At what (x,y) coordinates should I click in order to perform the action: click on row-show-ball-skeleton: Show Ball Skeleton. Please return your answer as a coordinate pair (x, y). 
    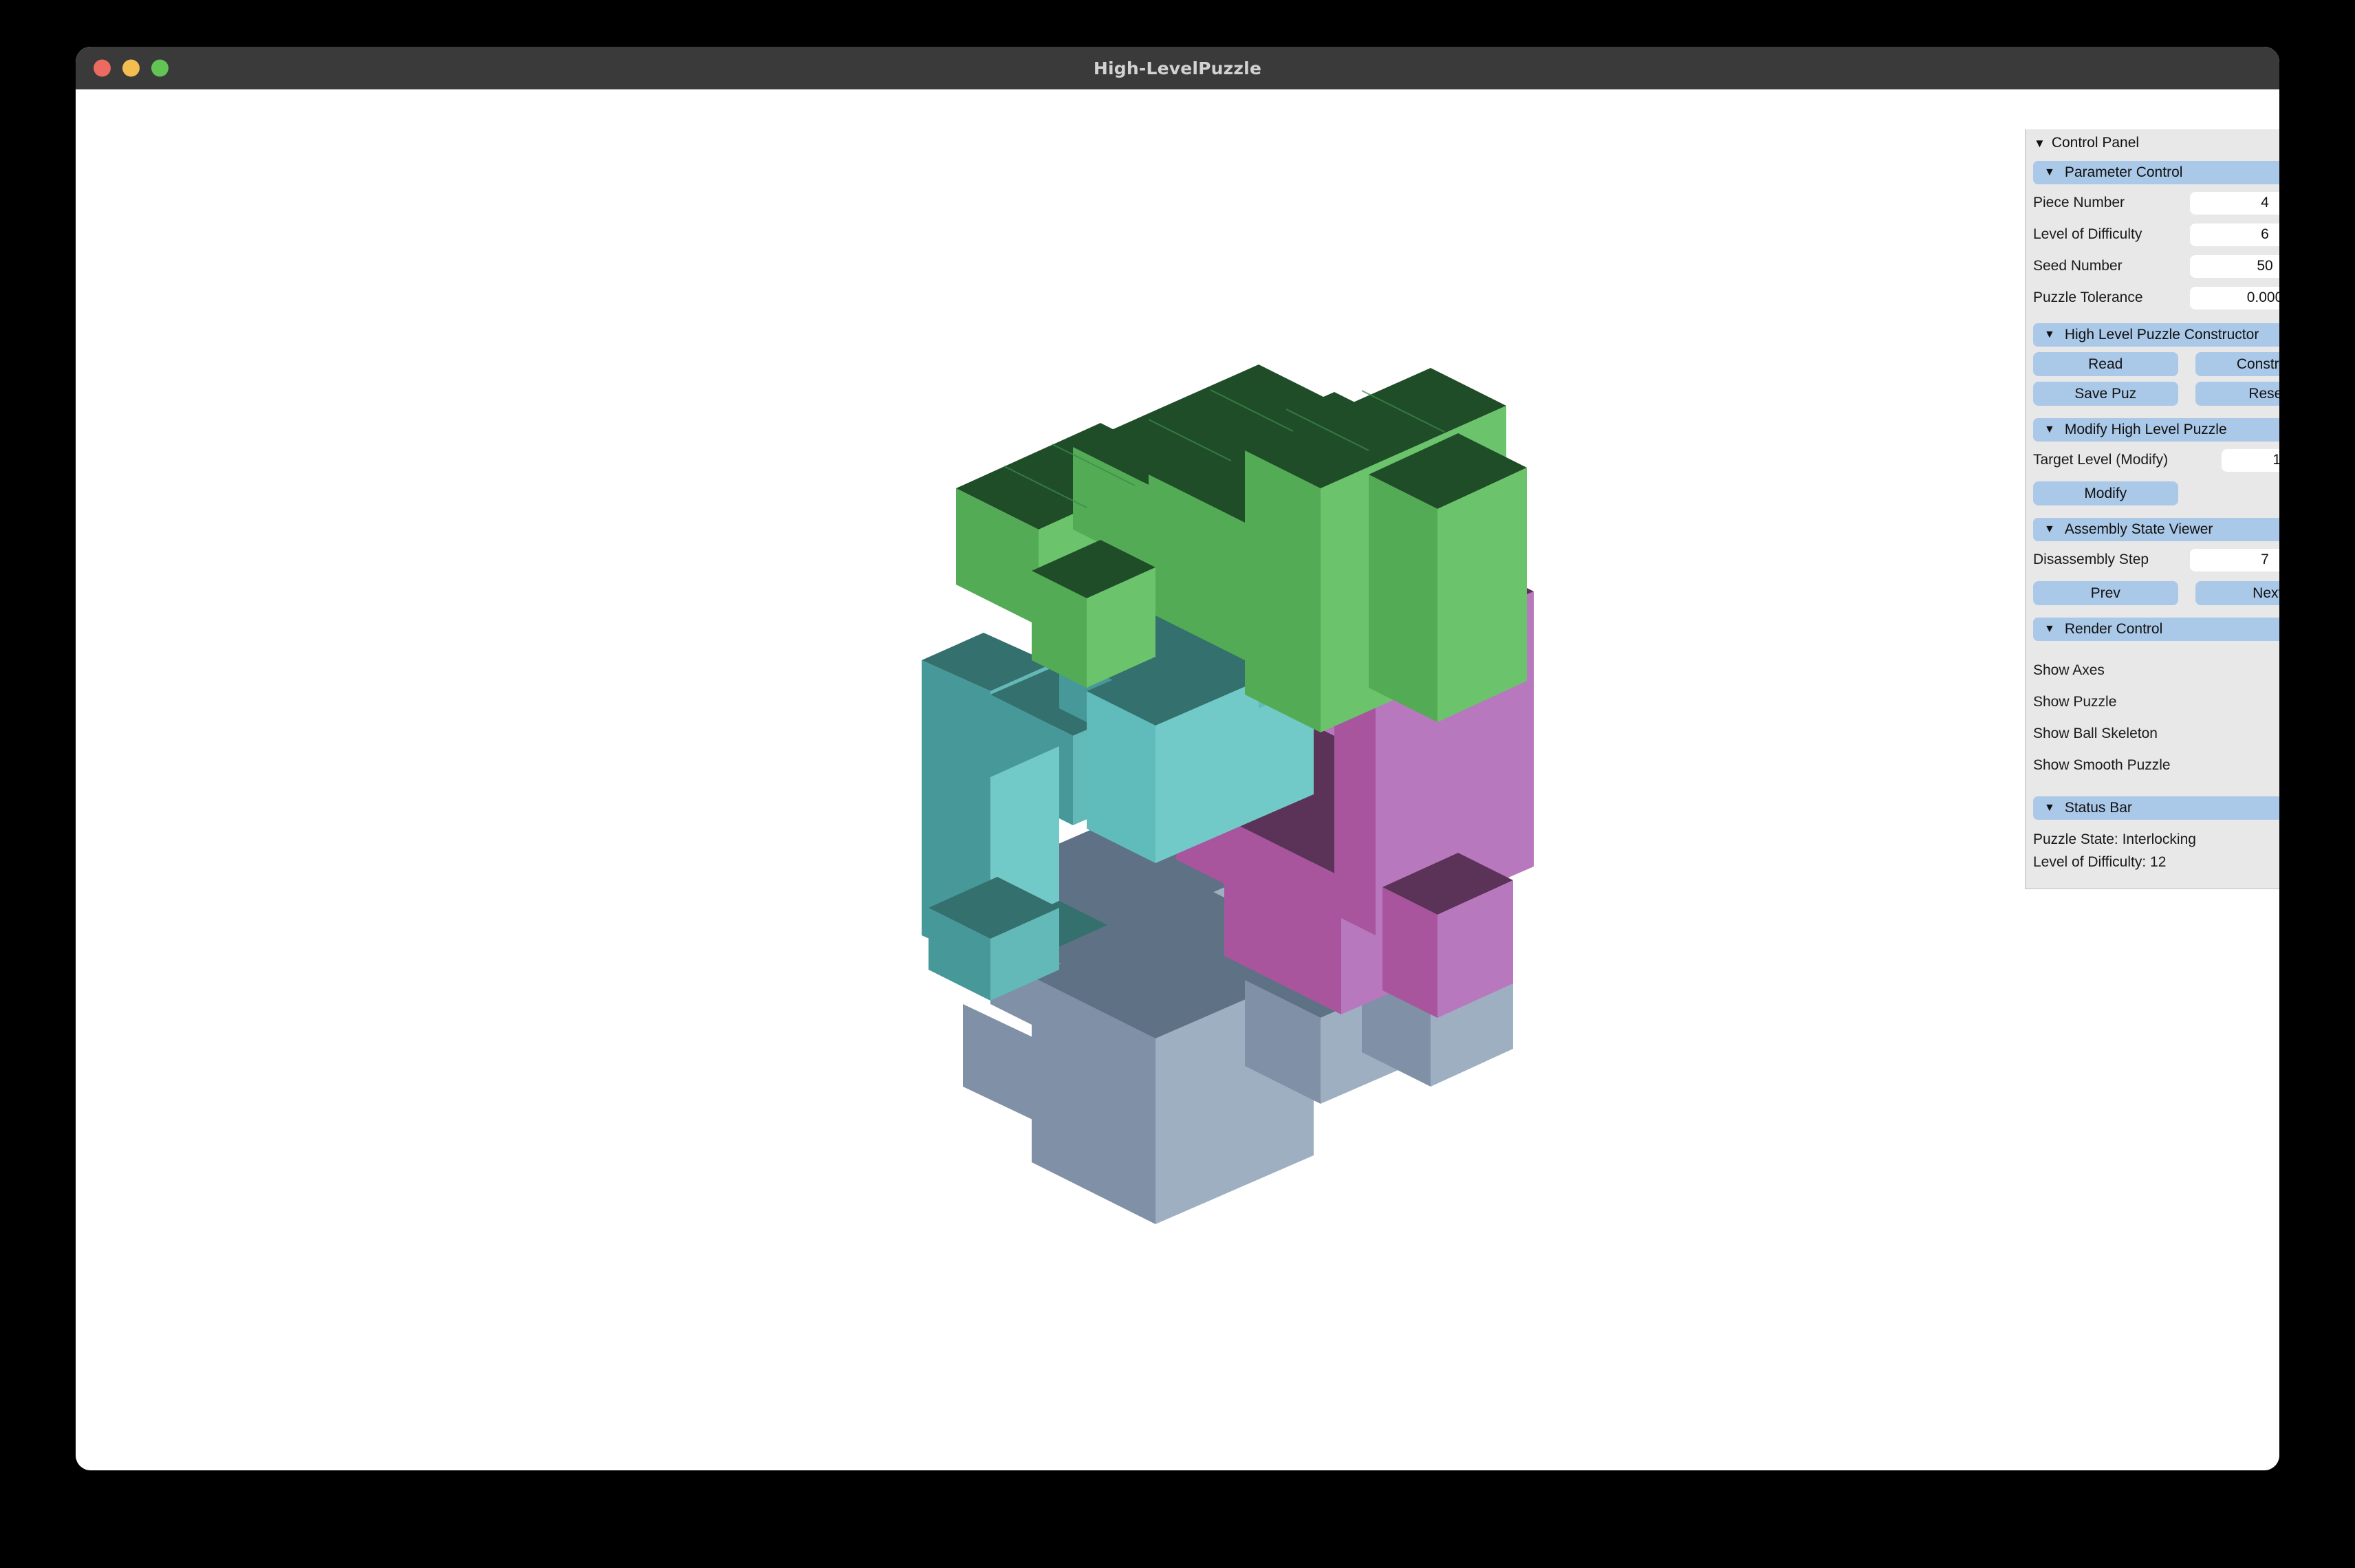
    Looking at the image, I should click on (2156, 734).